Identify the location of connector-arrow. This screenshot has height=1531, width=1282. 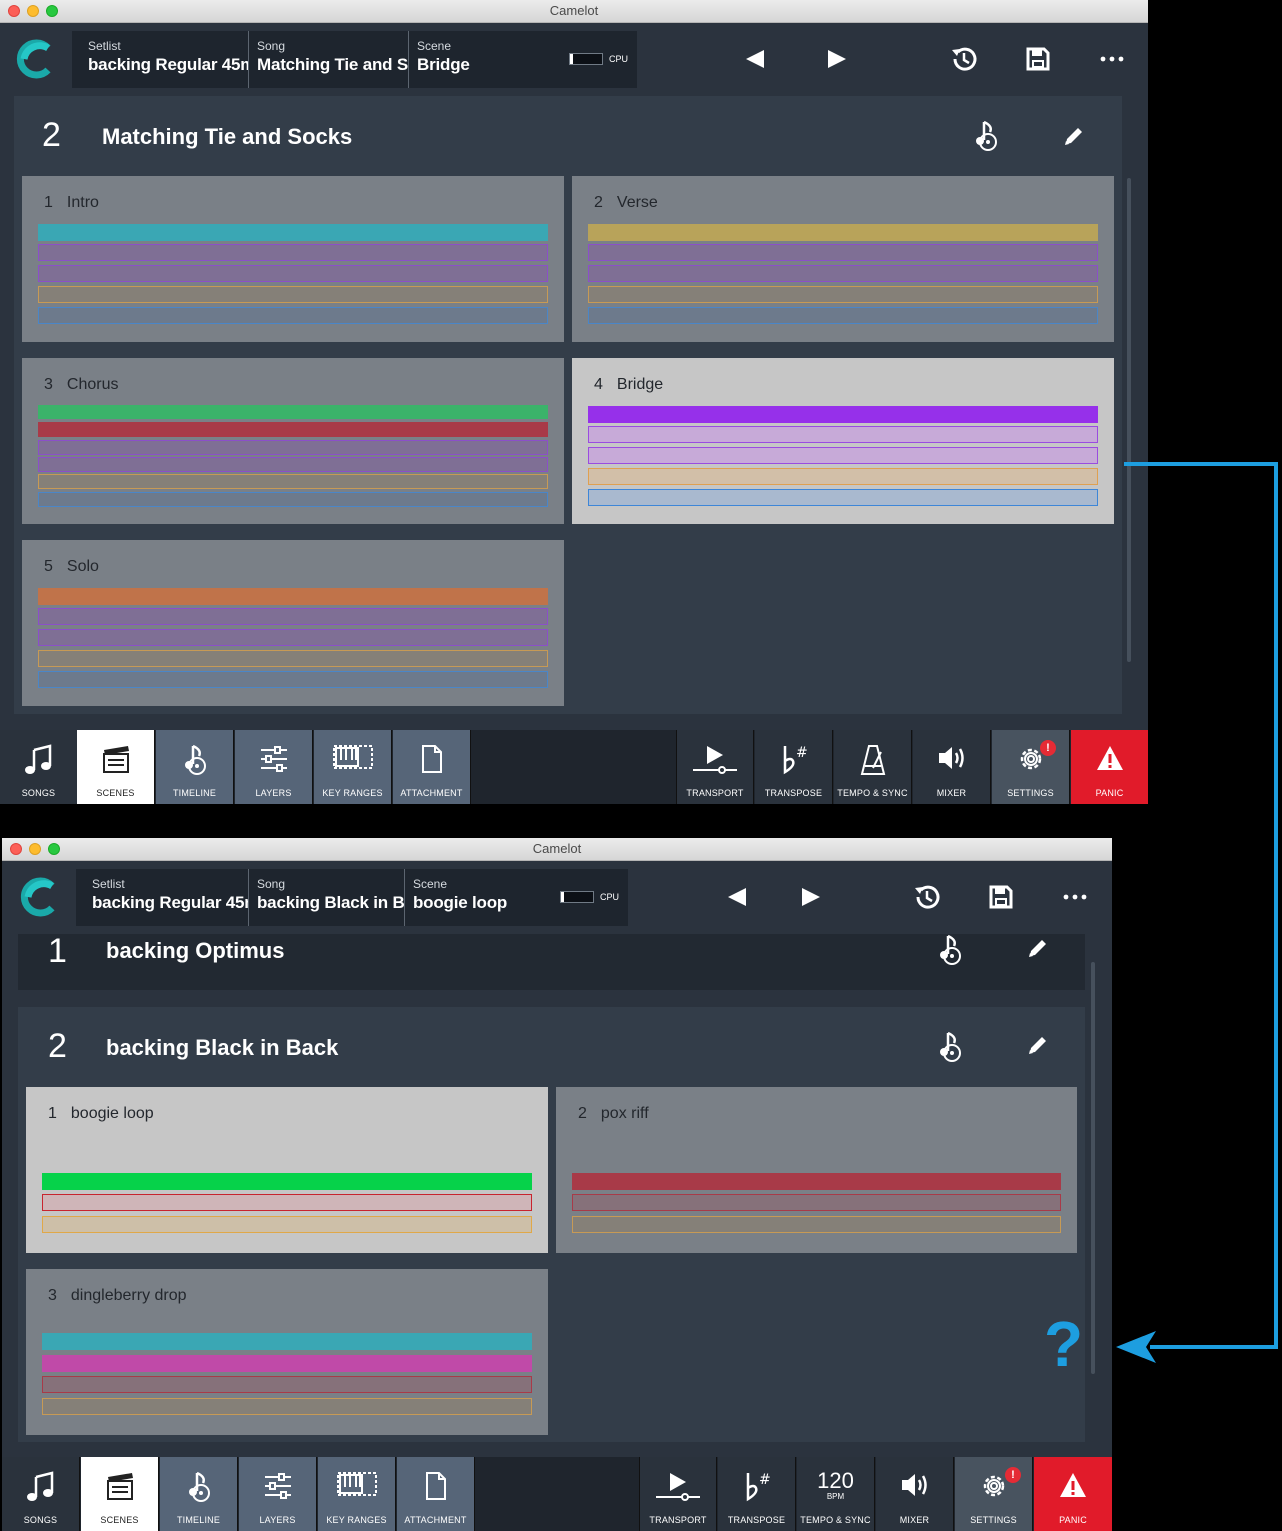
(1197, 912).